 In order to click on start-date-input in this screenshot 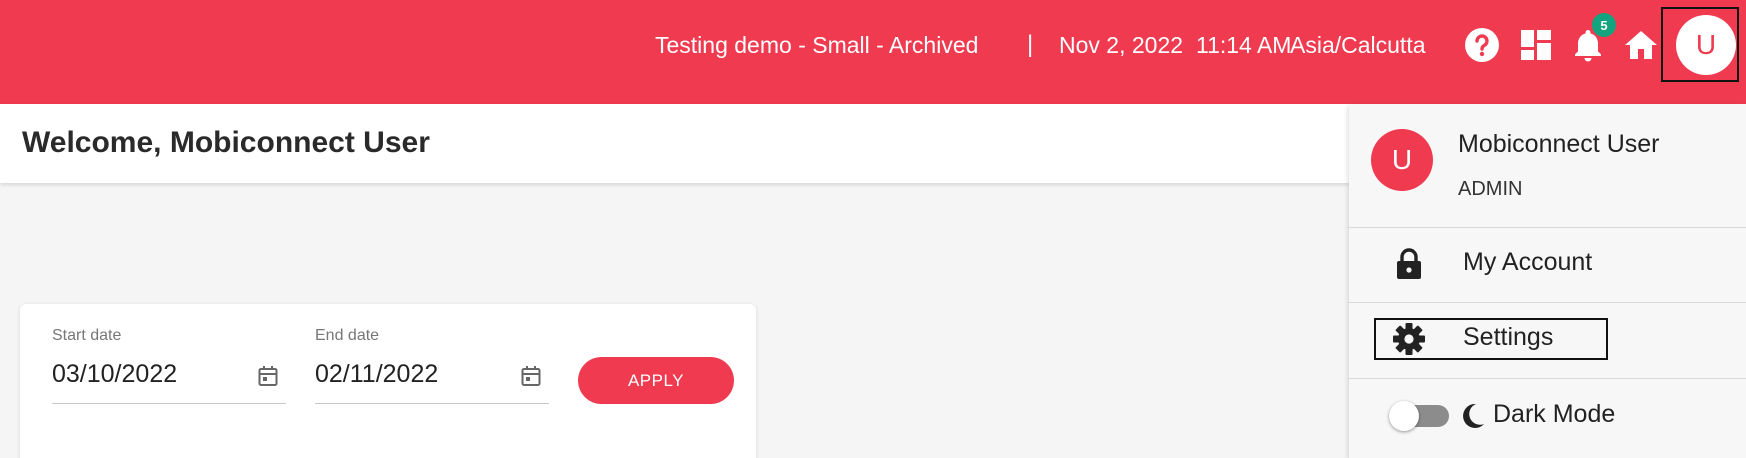, I will do `click(147, 374)`.